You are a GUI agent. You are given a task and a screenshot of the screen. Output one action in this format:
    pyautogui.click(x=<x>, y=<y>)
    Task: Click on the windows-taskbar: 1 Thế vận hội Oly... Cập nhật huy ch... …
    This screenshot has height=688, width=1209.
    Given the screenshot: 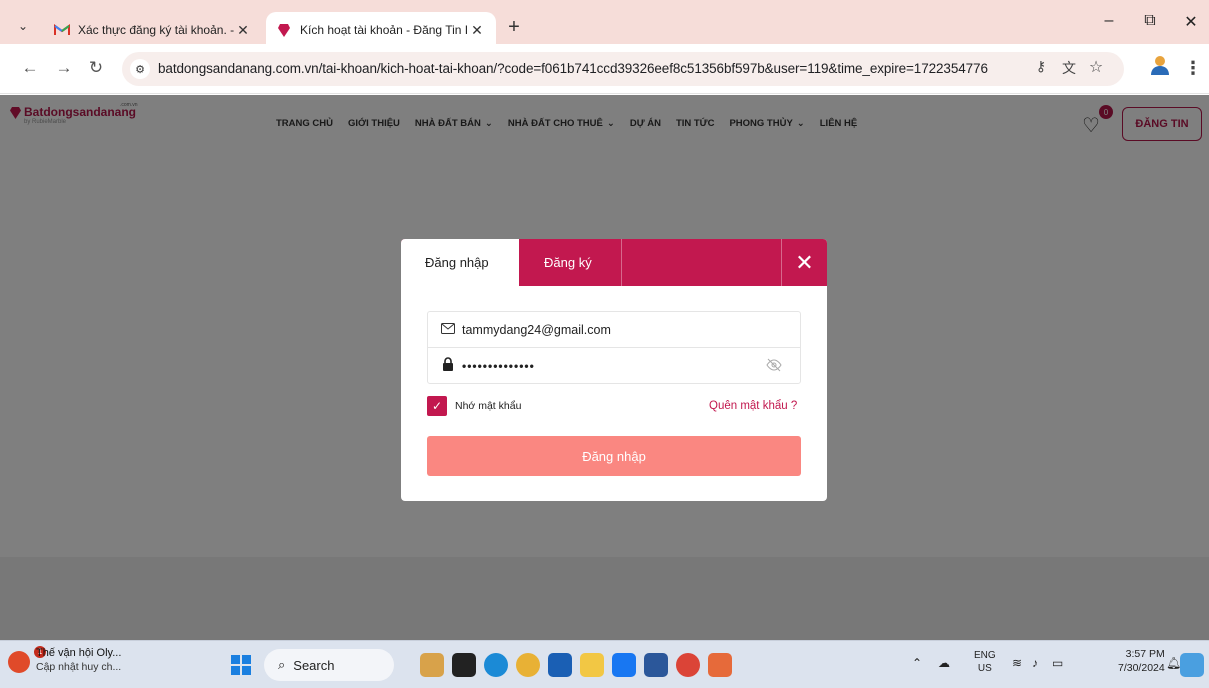 What is the action you would take?
    pyautogui.click(x=604, y=664)
    